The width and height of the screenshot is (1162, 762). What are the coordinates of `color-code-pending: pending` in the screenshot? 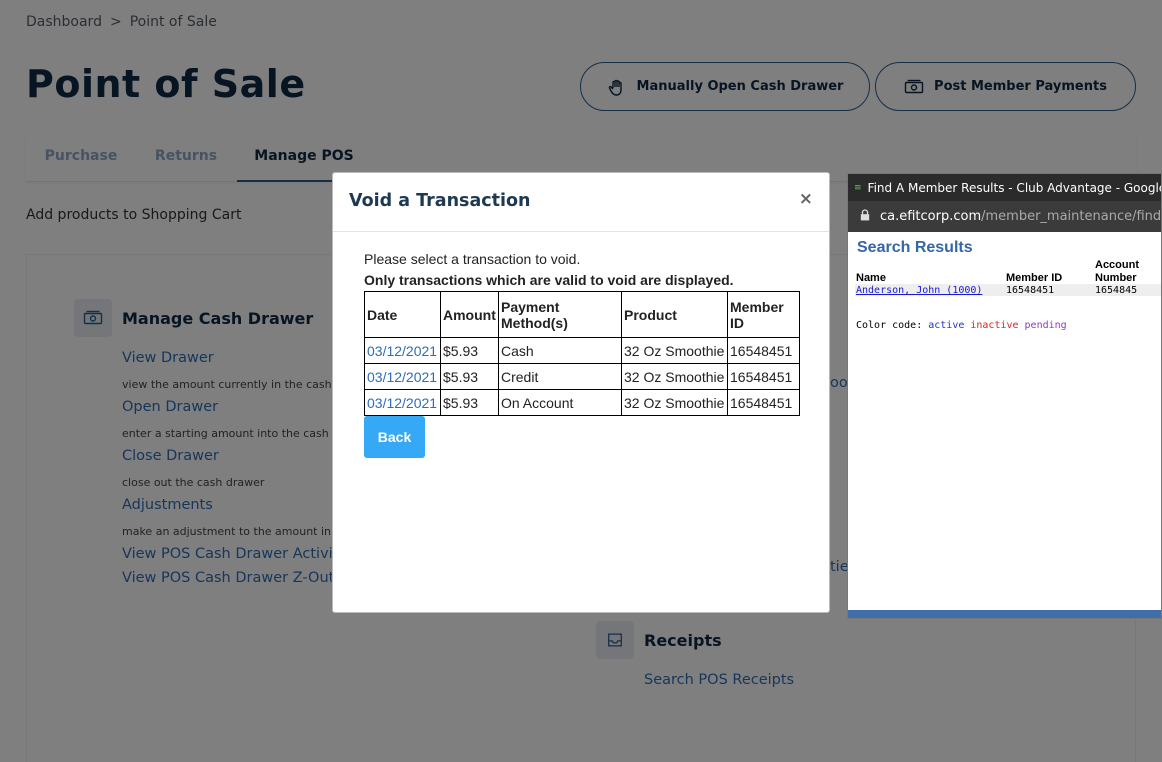 It's located at (1045, 325).